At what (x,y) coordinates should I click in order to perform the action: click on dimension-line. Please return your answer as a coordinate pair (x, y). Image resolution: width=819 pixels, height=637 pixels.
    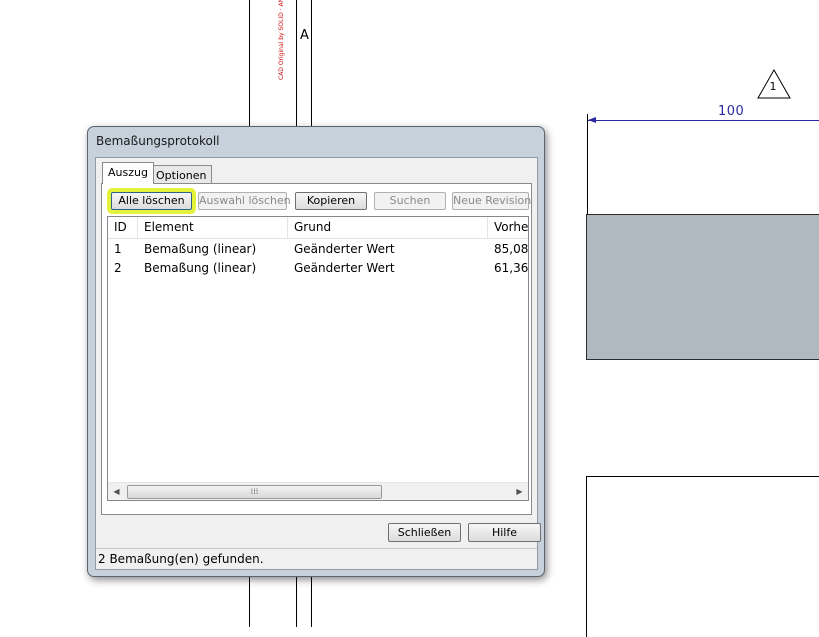
    Looking at the image, I should click on (703, 120).